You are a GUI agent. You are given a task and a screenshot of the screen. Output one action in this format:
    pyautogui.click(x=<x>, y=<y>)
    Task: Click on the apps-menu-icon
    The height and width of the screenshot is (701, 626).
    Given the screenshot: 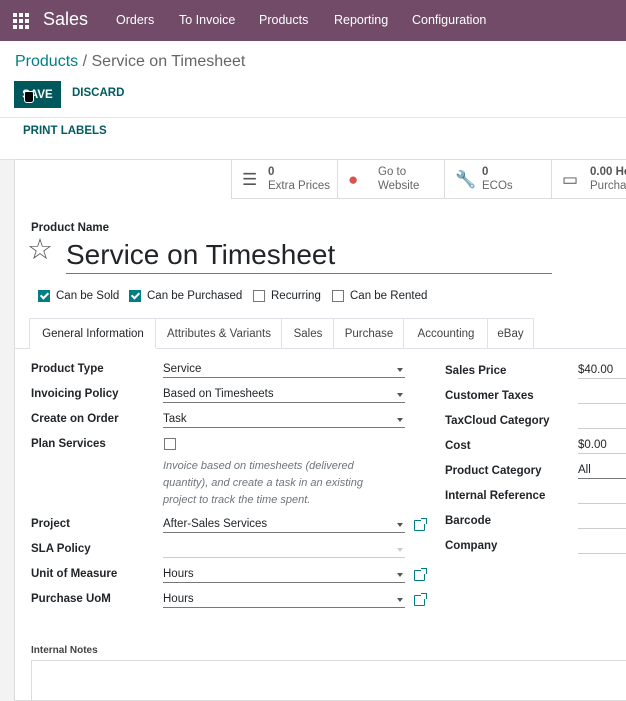 What is the action you would take?
    pyautogui.click(x=21, y=21)
    